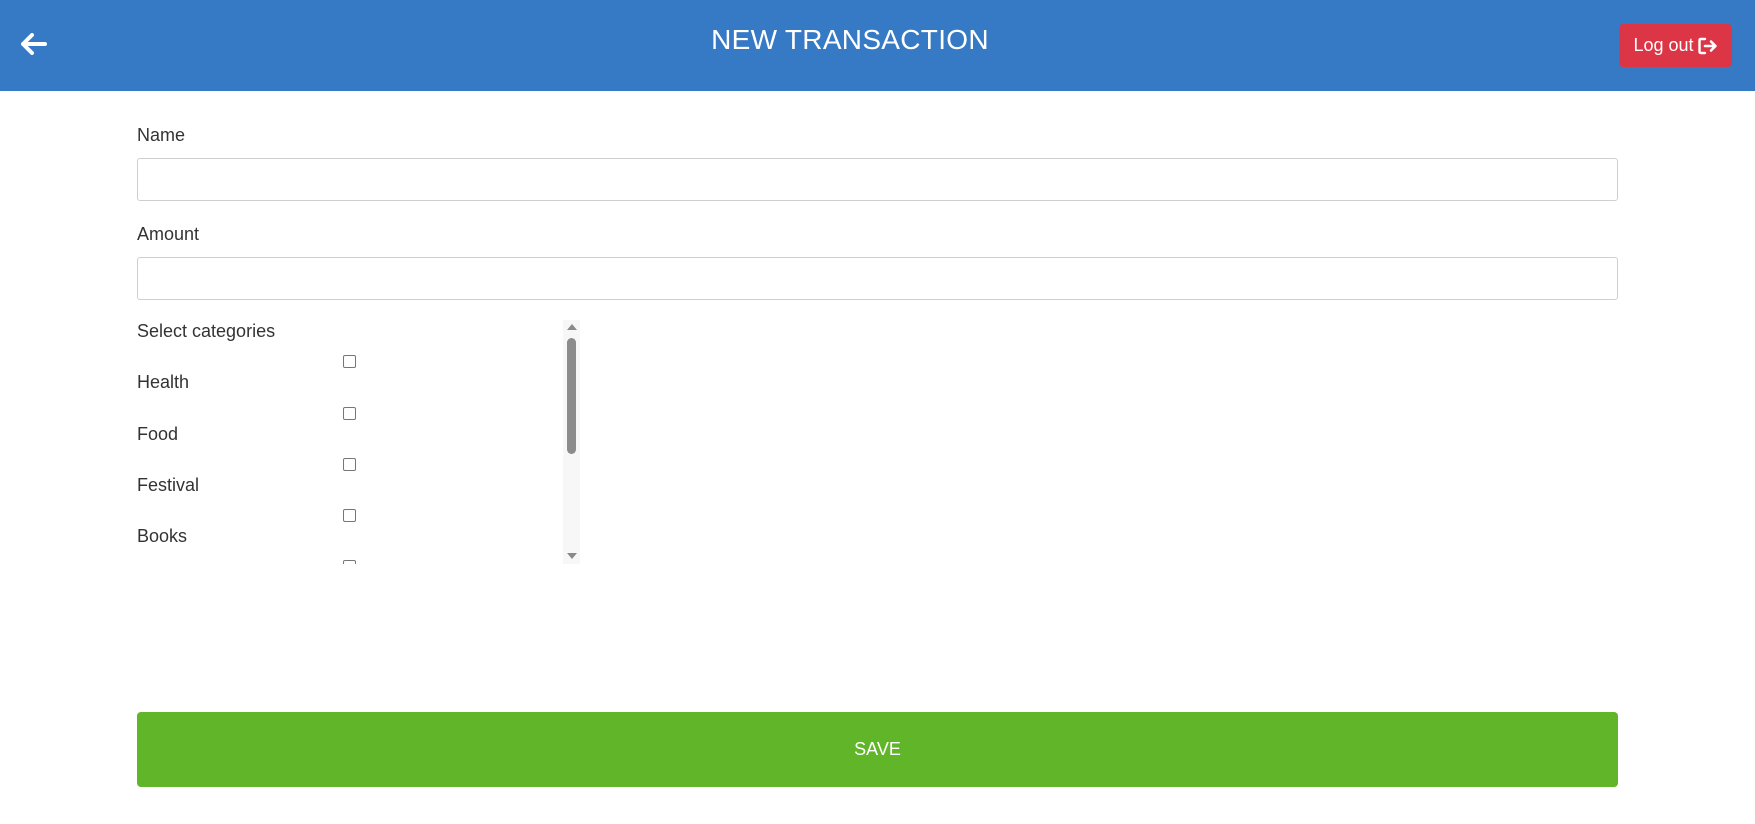 This screenshot has height=824, width=1755. I want to click on category-checkbox-books, so click(349, 515).